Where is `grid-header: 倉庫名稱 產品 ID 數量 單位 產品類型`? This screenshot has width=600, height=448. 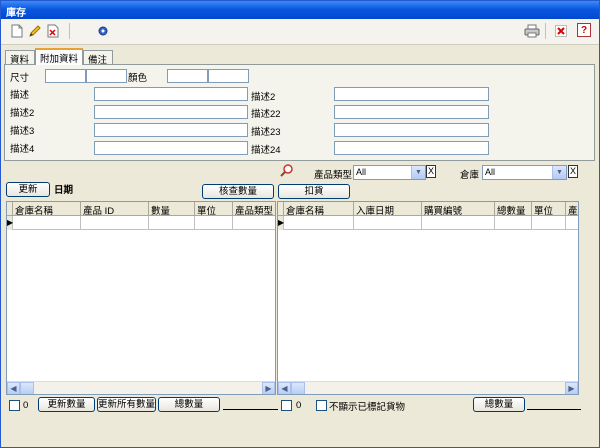
grid-header: 倉庫名稱 產品 ID 數量 單位 產品類型 is located at coordinates (141, 209).